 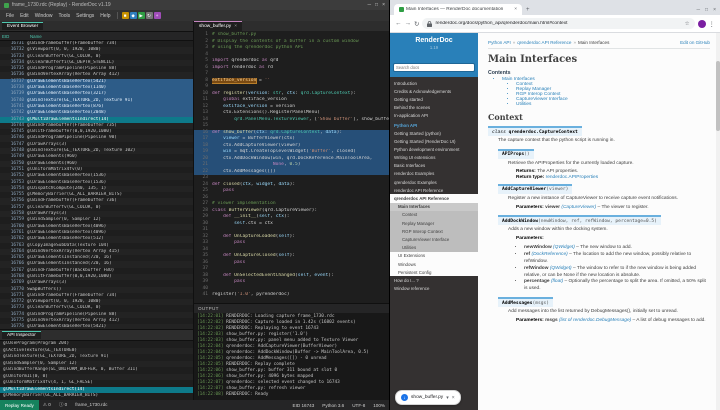 I want to click on sidebar-item: RGP Interop Context, so click(x=434, y=231).